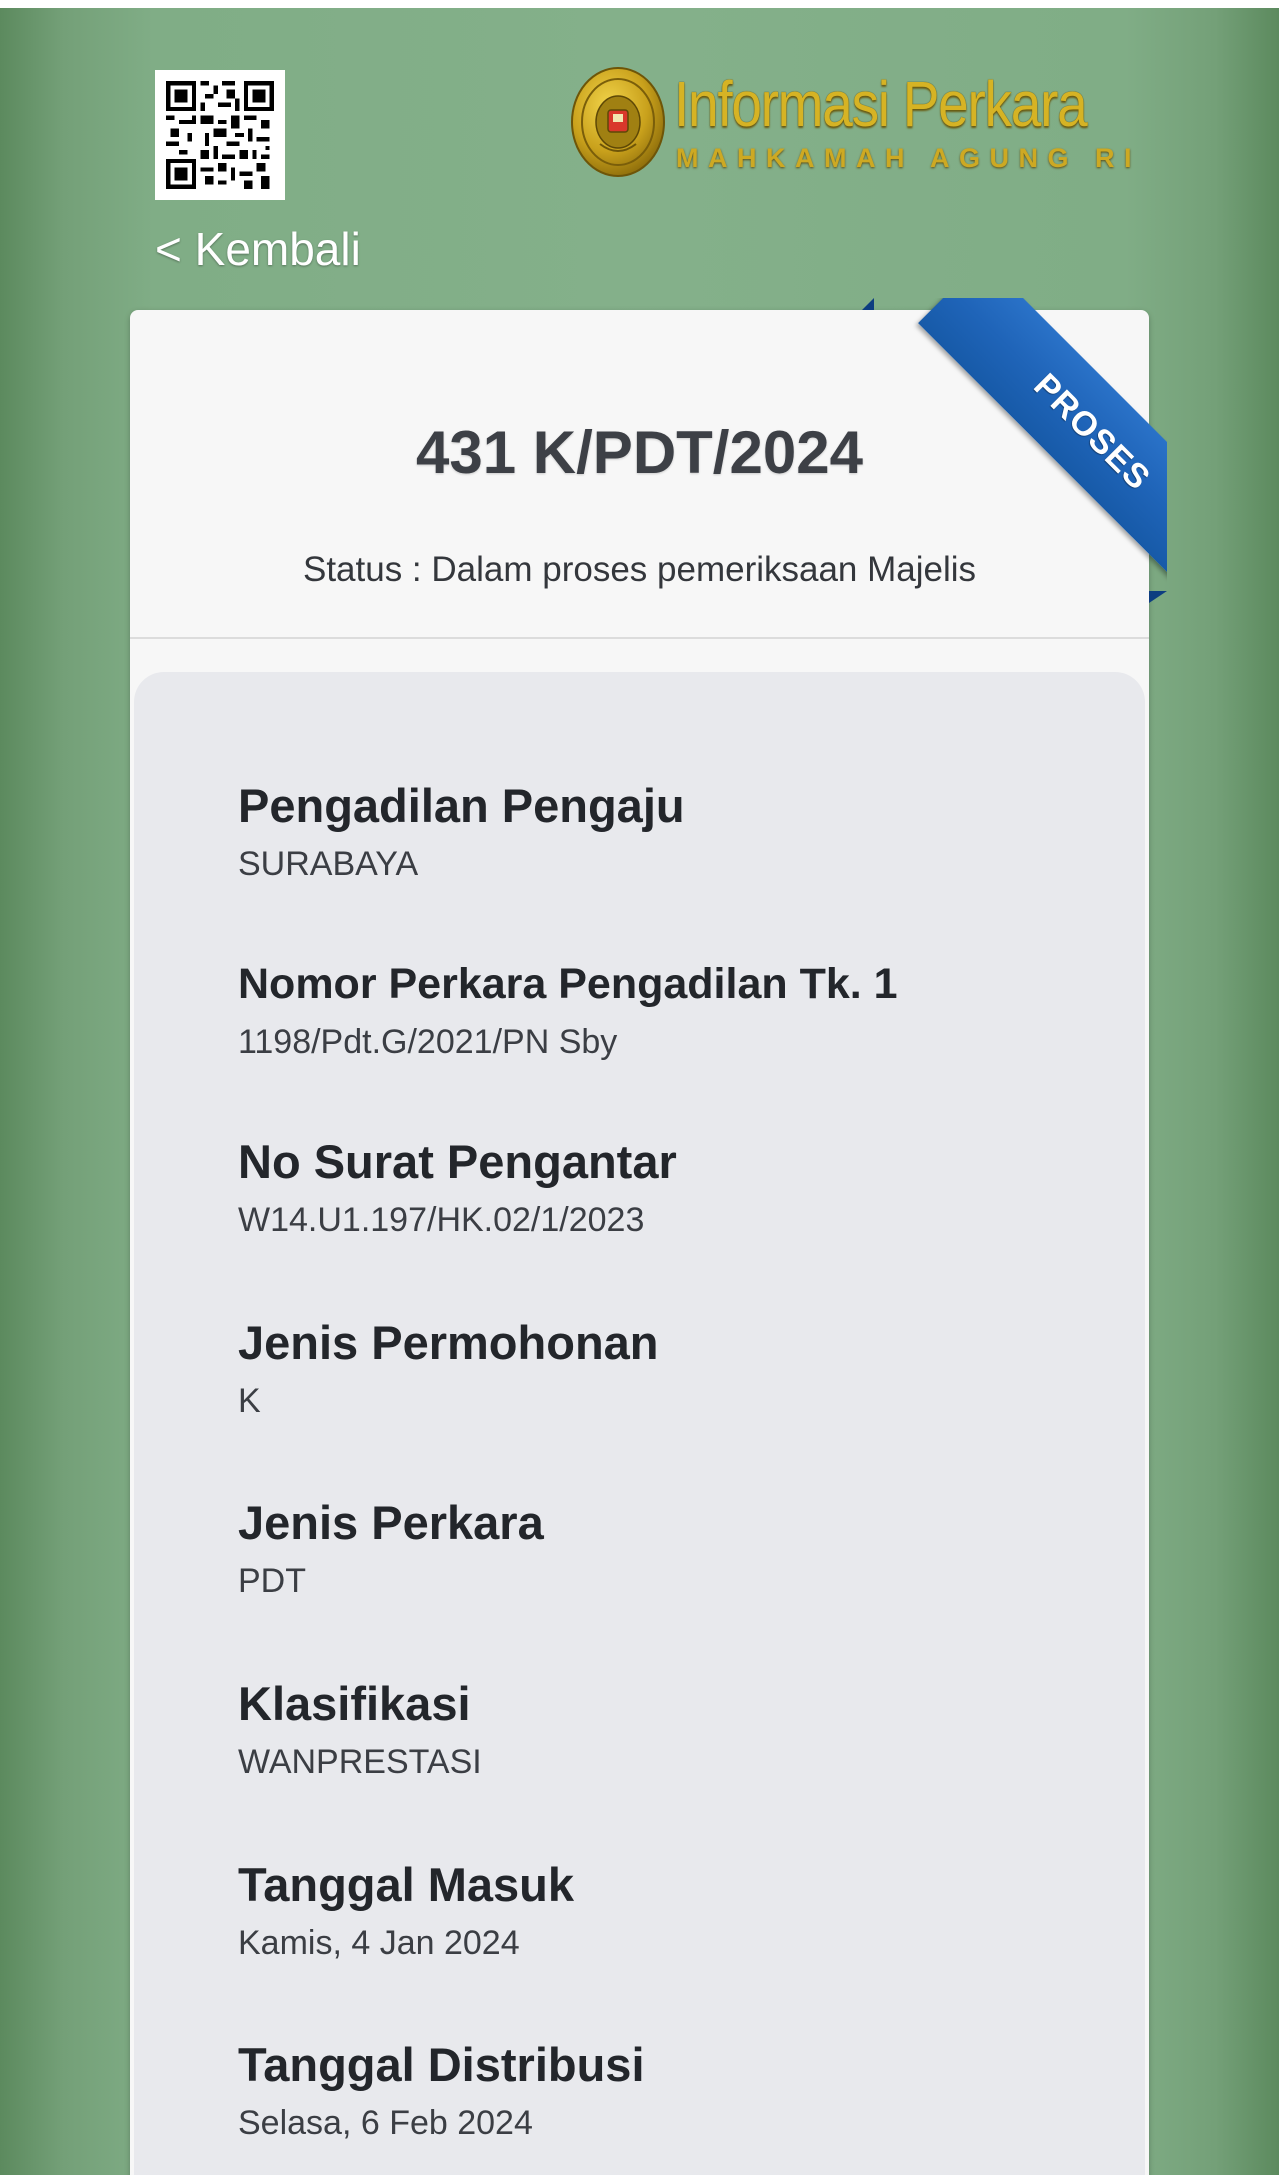 The width and height of the screenshot is (1279, 2175). What do you see at coordinates (391, 1522) in the screenshot?
I see `detail-label: Jenis Perkara` at bounding box center [391, 1522].